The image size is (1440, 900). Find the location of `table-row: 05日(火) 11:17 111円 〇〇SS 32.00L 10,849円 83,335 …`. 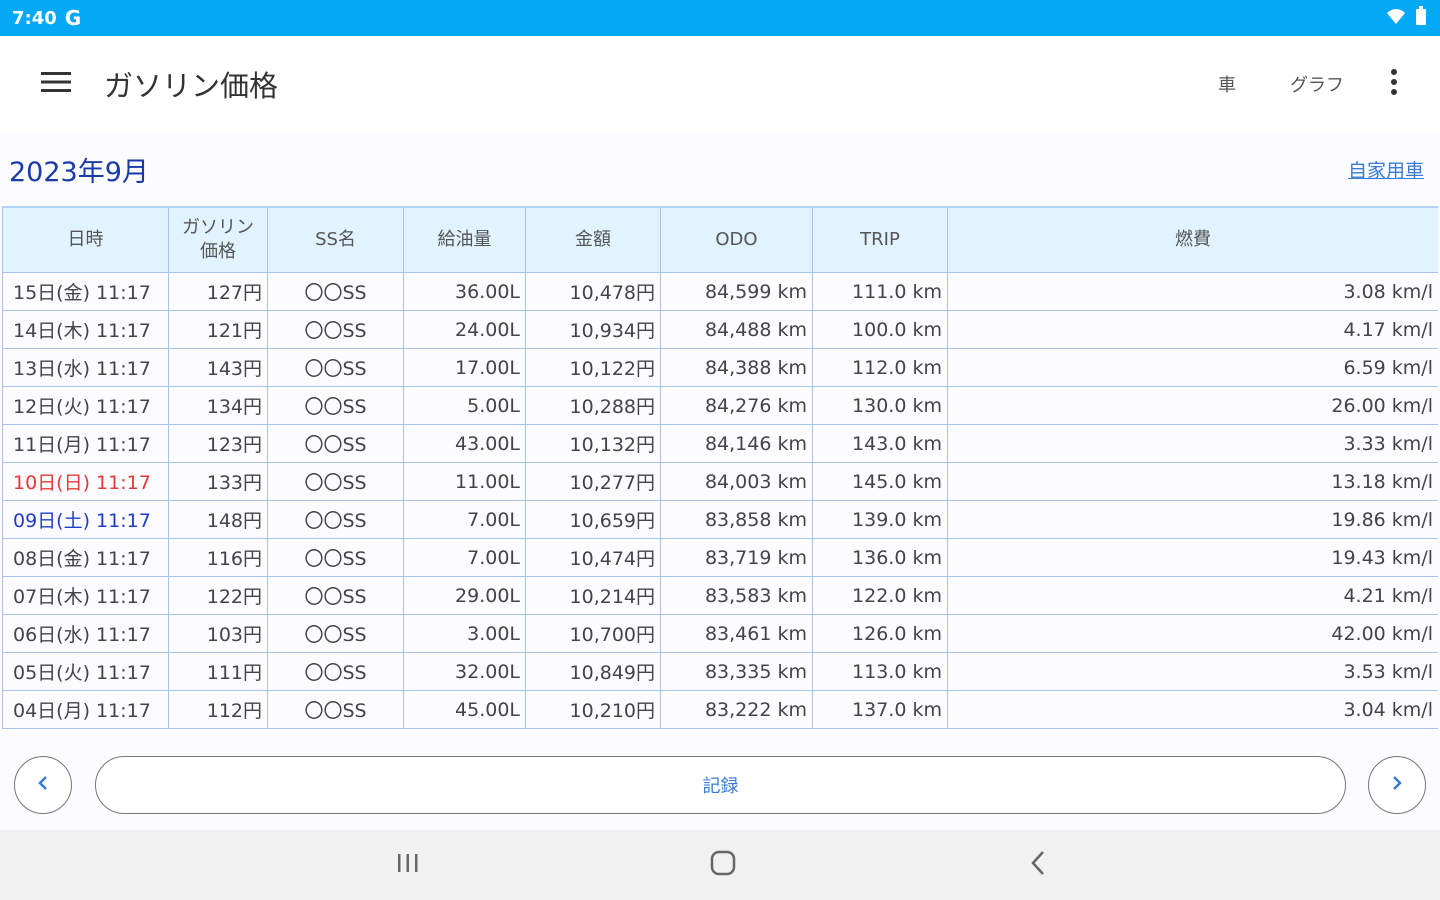

table-row: 05日(火) 11:17 111円 〇〇SS 32.00L 10,849円 83,335 … is located at coordinates (720, 671).